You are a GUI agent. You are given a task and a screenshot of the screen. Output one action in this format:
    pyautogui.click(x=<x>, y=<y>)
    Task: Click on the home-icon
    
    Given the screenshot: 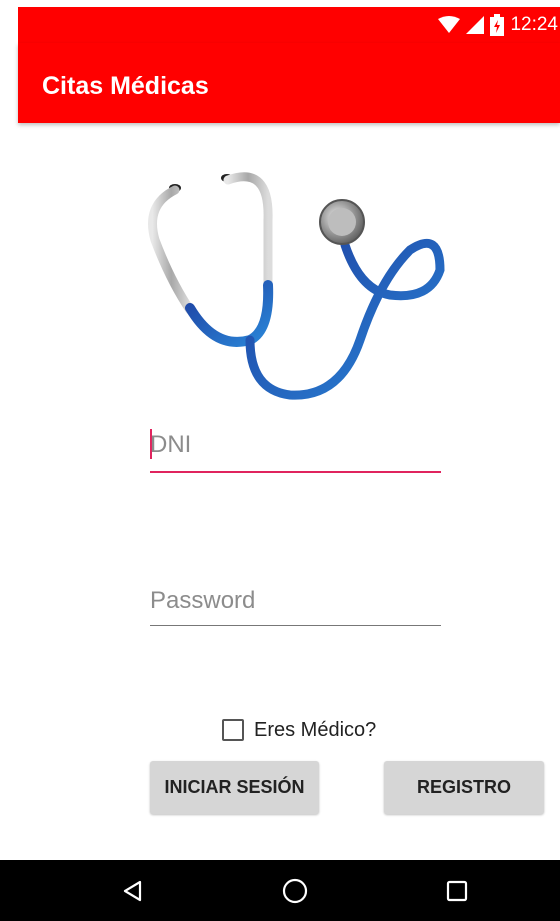 What is the action you would take?
    pyautogui.click(x=295, y=890)
    